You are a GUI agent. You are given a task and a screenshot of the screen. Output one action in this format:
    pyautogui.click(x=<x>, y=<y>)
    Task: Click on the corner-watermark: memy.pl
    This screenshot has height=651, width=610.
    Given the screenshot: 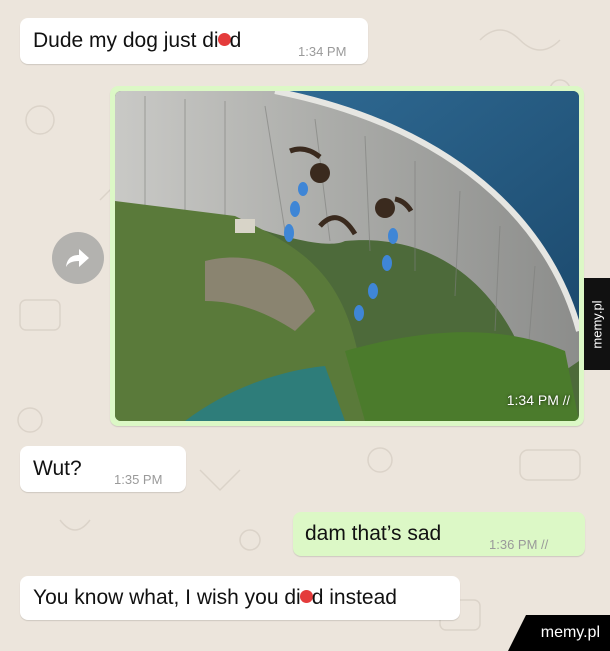 What is the action you would take?
    pyautogui.click(x=559, y=633)
    